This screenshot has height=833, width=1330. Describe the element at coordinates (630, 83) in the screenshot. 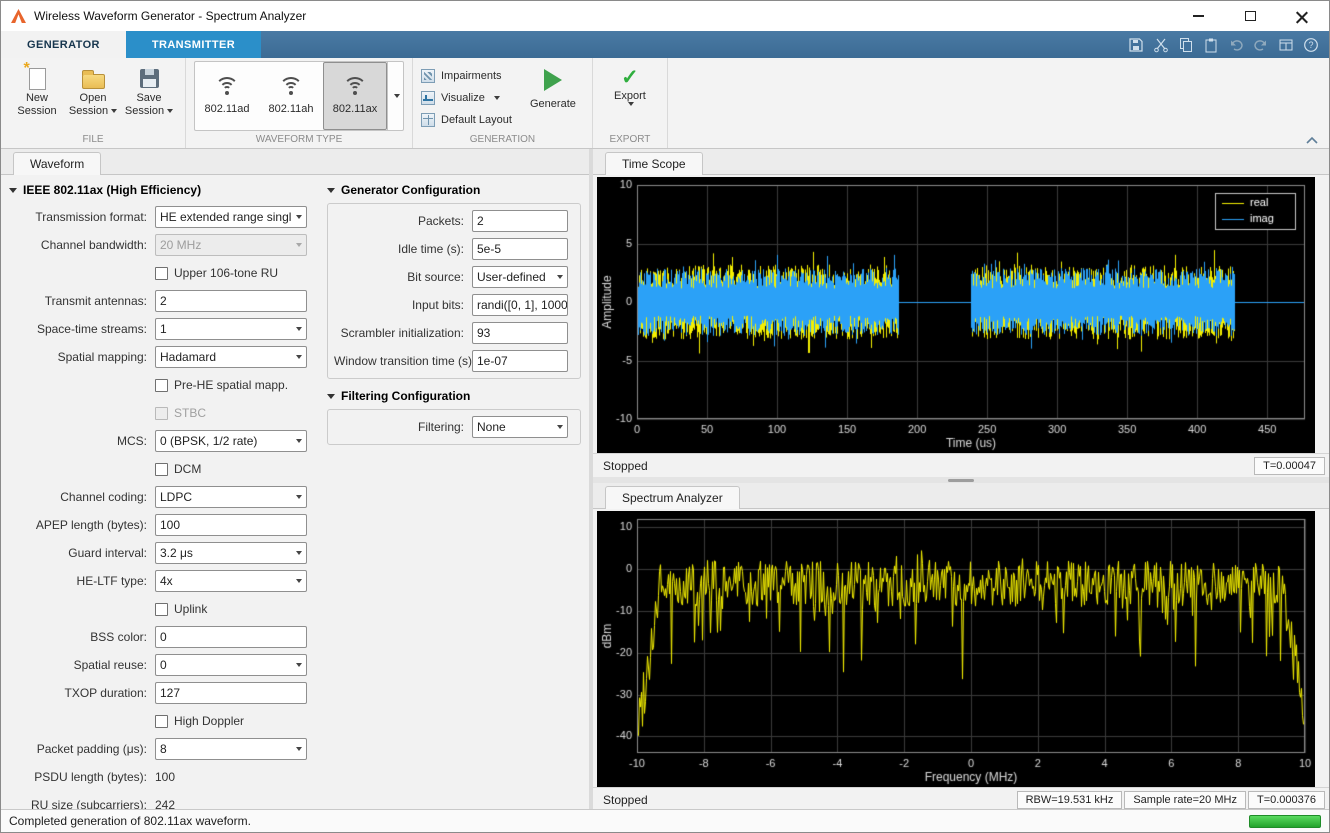

I see `export-button: Export` at that location.